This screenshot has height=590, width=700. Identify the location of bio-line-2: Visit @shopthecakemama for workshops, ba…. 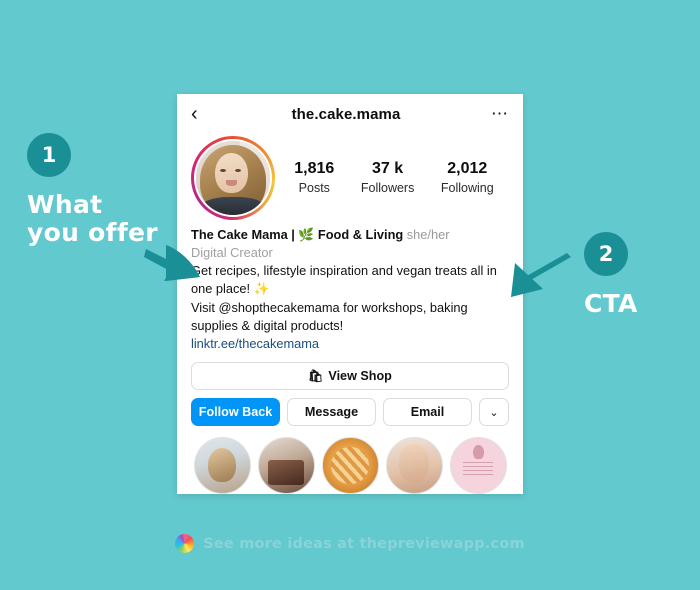
(329, 316).